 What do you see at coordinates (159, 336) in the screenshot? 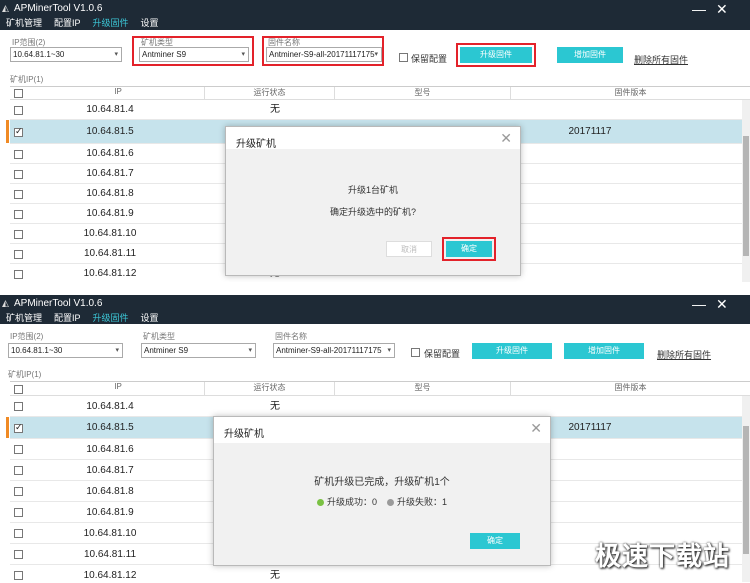
I see `miner-type-label: 矿机类型` at bounding box center [159, 336].